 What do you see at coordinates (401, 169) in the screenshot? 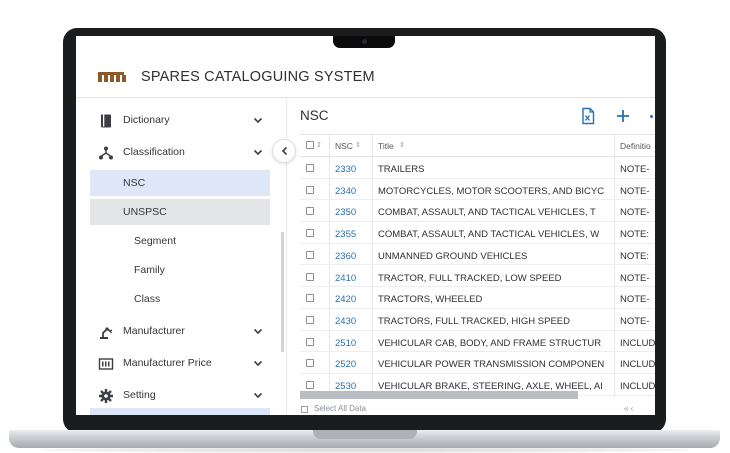
I see `nsc-title: TRAILERS` at bounding box center [401, 169].